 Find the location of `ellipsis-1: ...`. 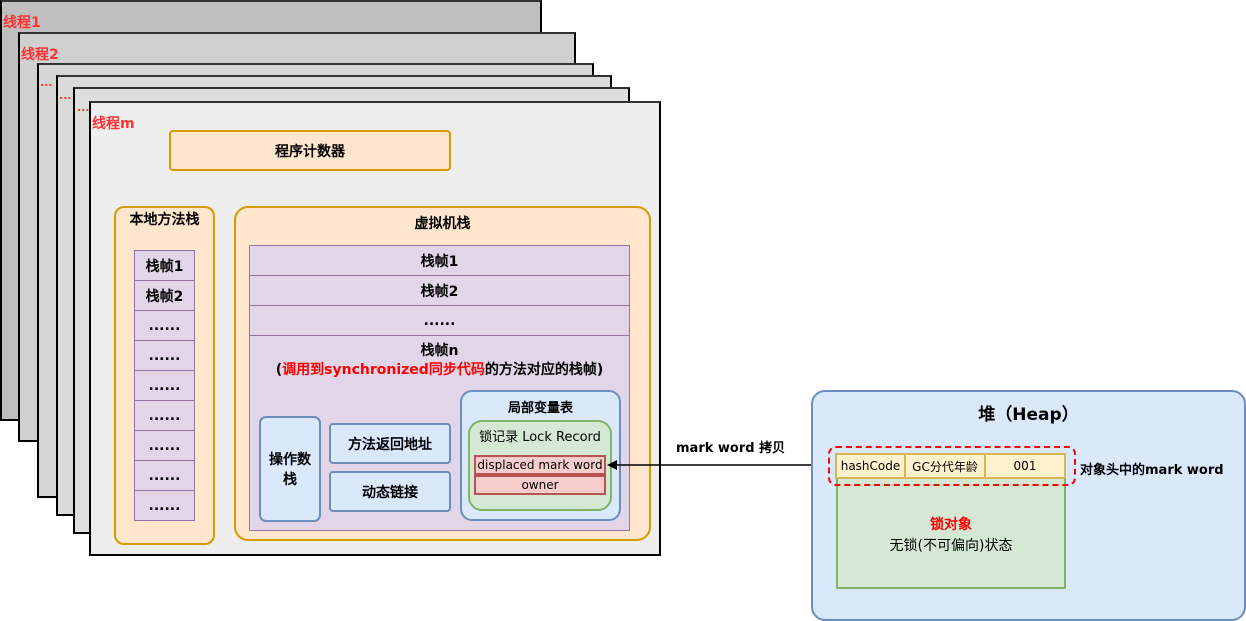

ellipsis-1: ... is located at coordinates (46, 82).